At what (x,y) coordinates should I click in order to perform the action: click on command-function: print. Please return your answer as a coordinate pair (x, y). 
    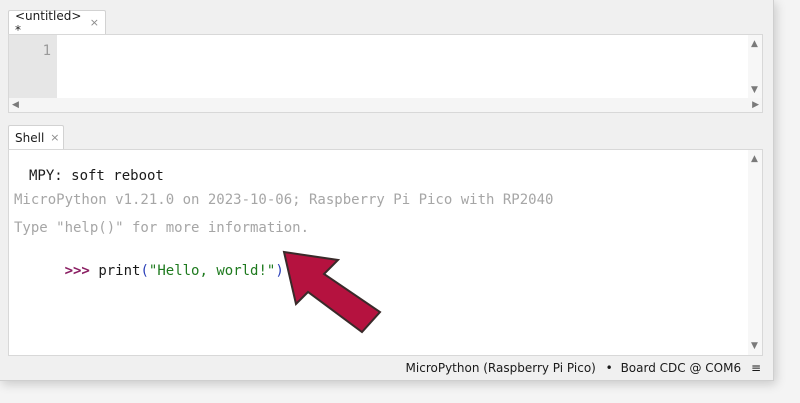
    Looking at the image, I should click on (119, 271).